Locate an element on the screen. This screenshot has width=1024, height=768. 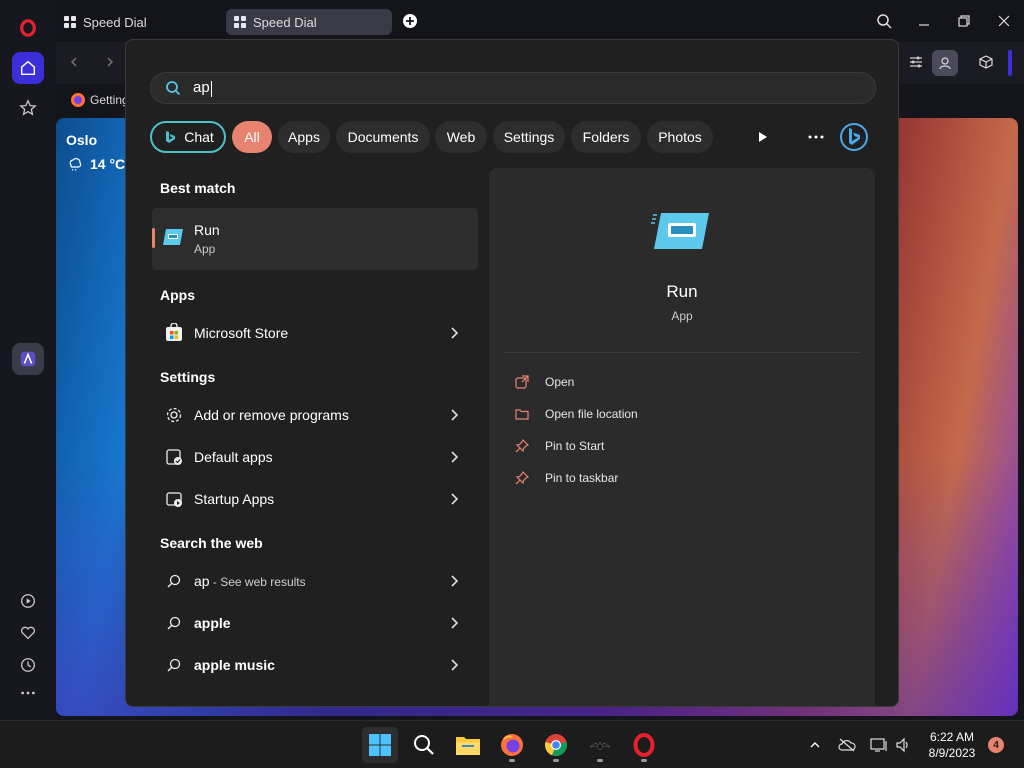
startup-apps-icon is located at coordinates (174, 499).